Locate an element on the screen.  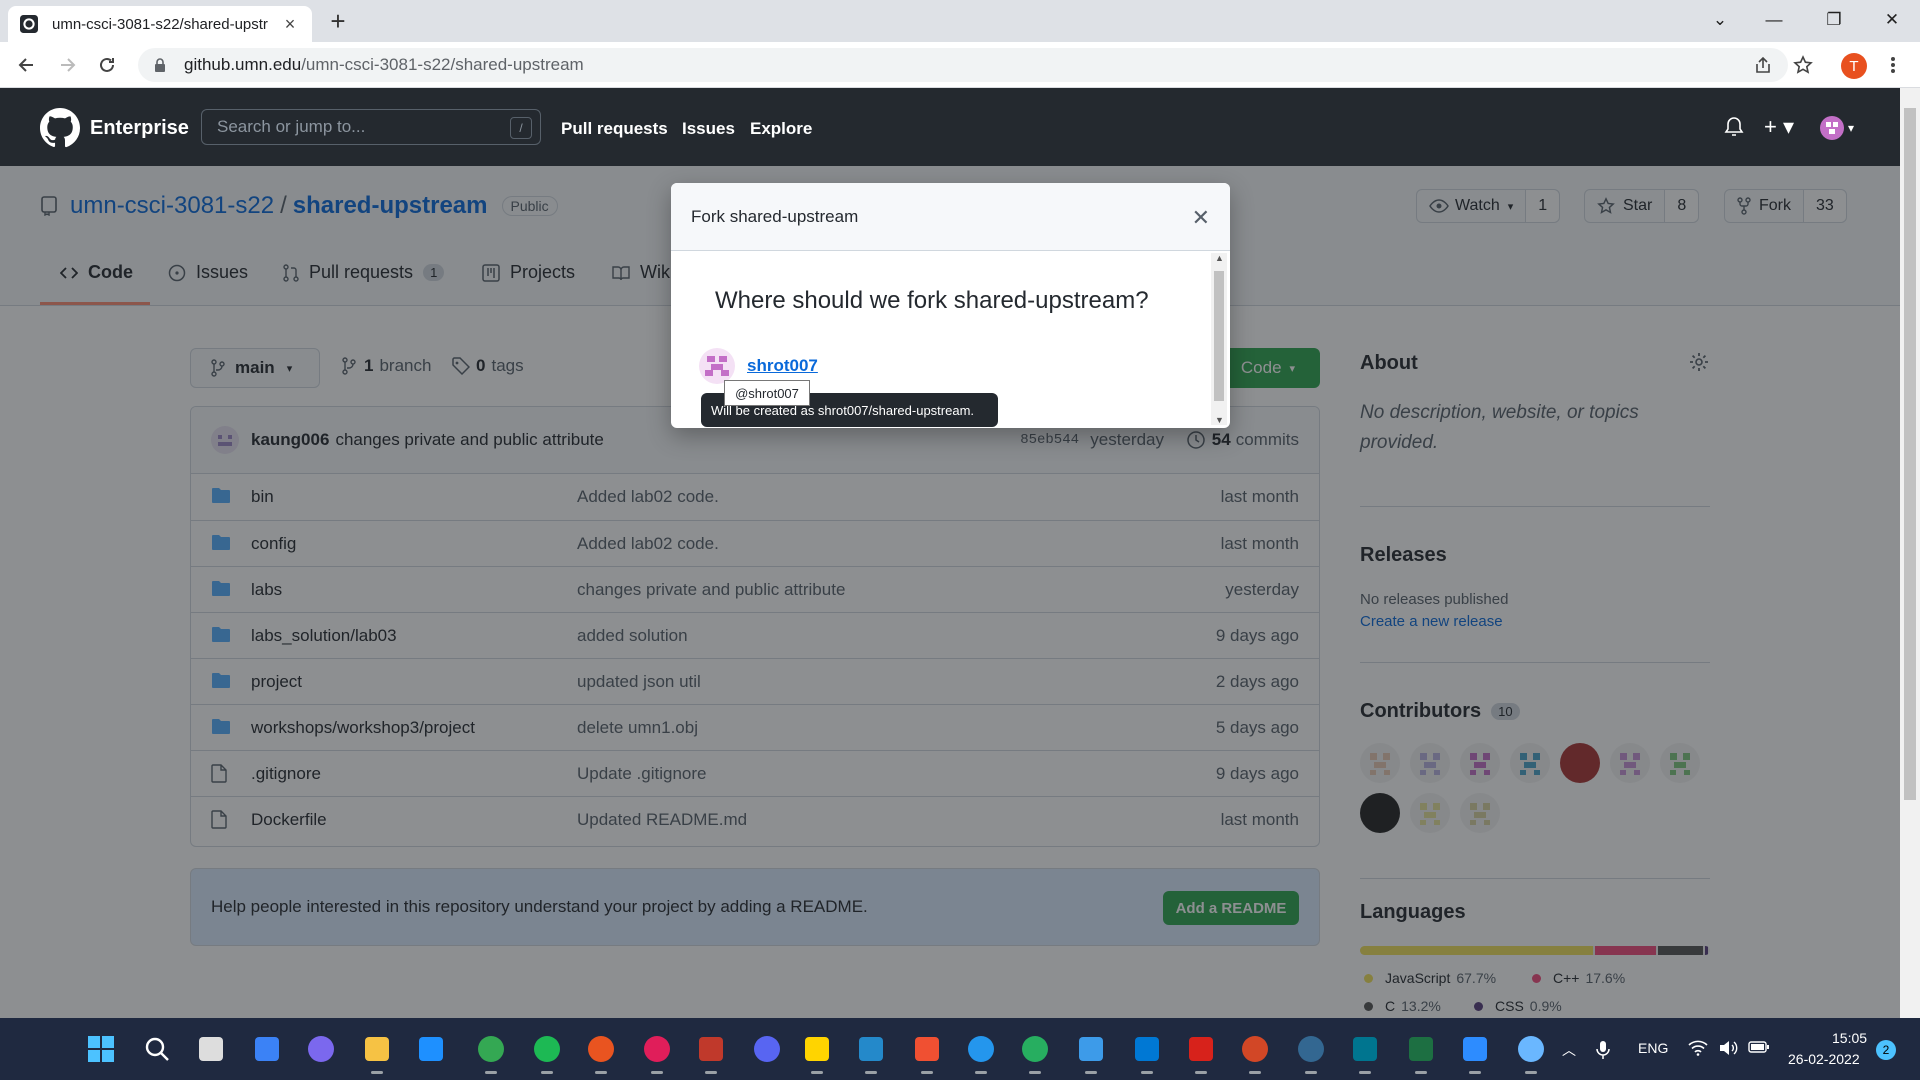
page-scrollbar-thumb is located at coordinates (1910, 454).